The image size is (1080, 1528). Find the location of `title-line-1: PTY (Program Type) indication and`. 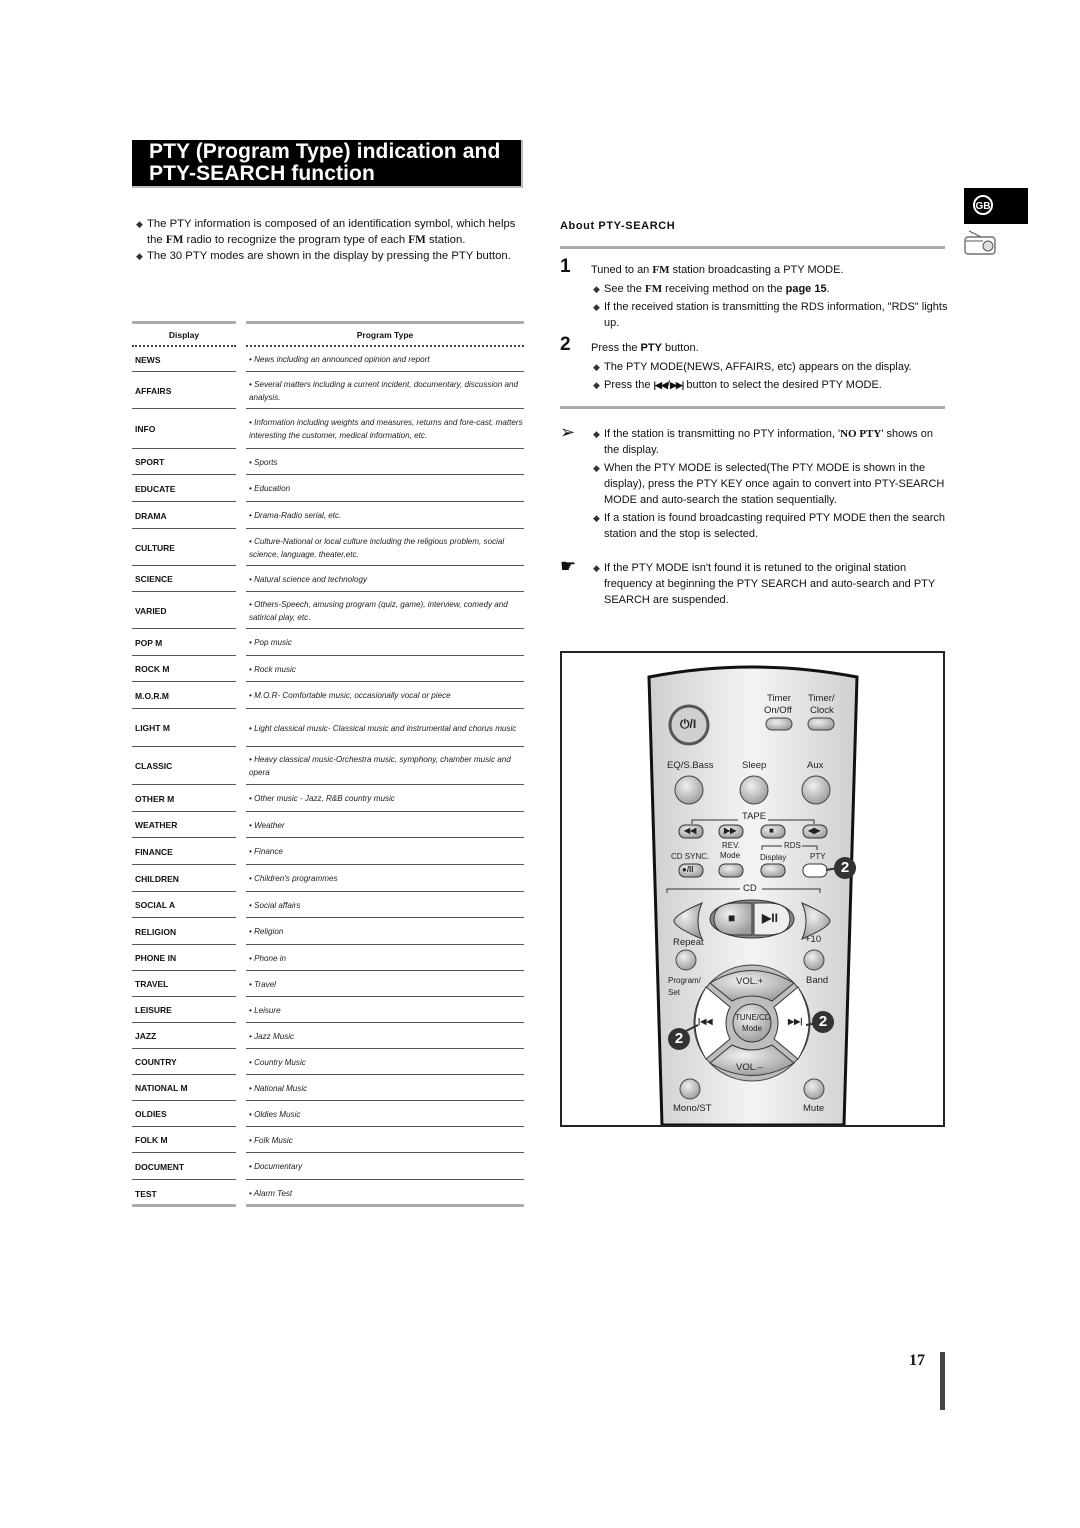

title-line-1: PTY (Program Type) indication and is located at coordinates (325, 151).